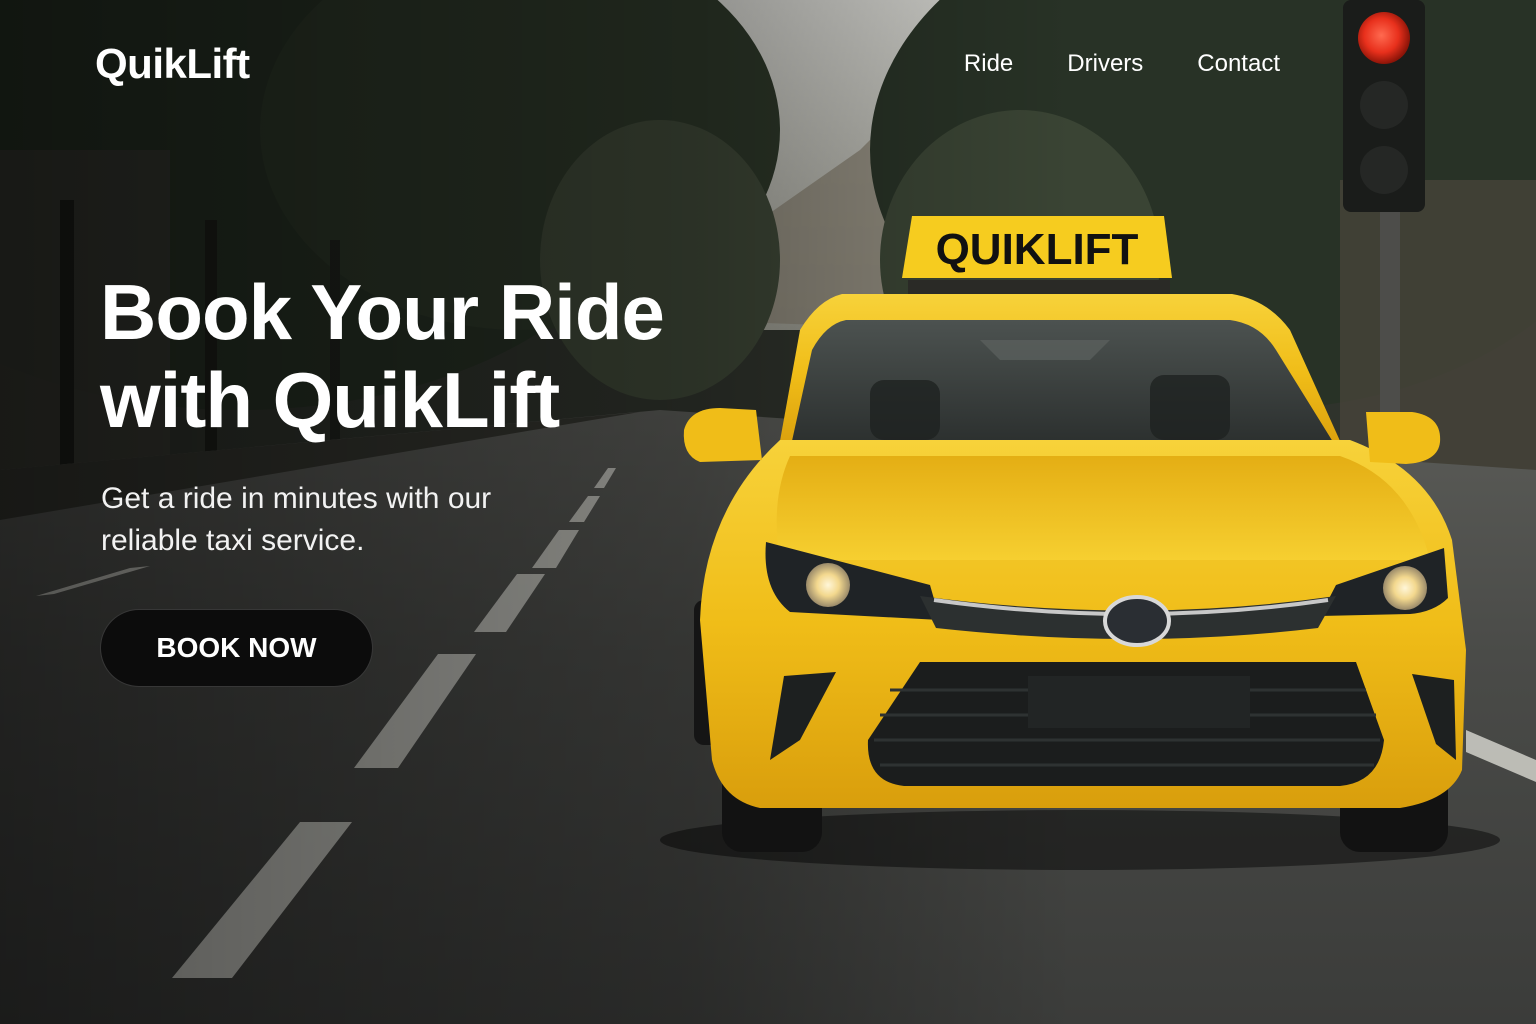  What do you see at coordinates (1238, 64) in the screenshot?
I see `nav-link-contact: Contact` at bounding box center [1238, 64].